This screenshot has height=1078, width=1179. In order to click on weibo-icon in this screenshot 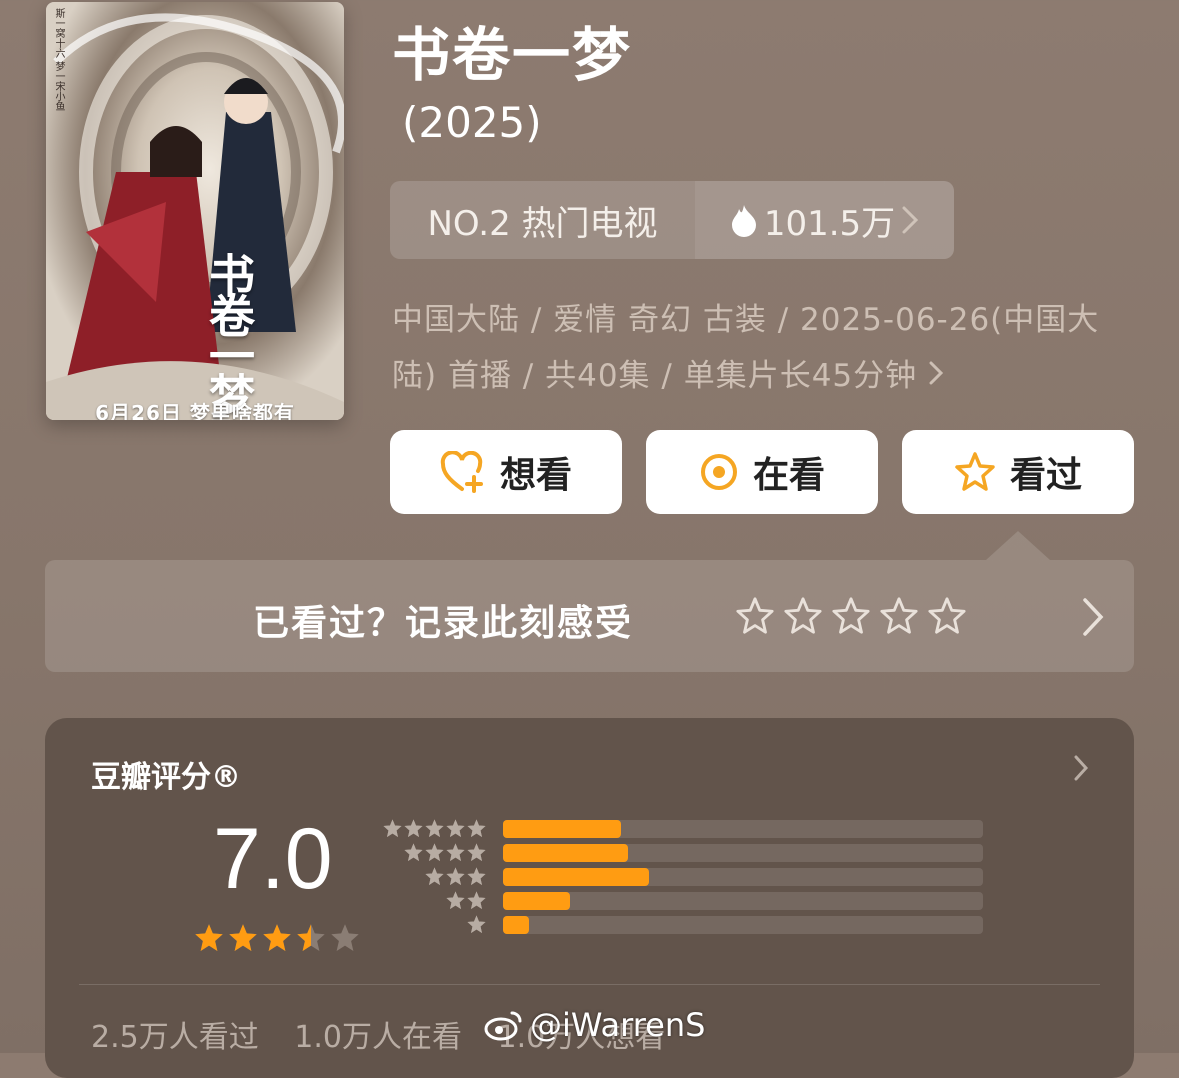, I will do `click(503, 1026)`.